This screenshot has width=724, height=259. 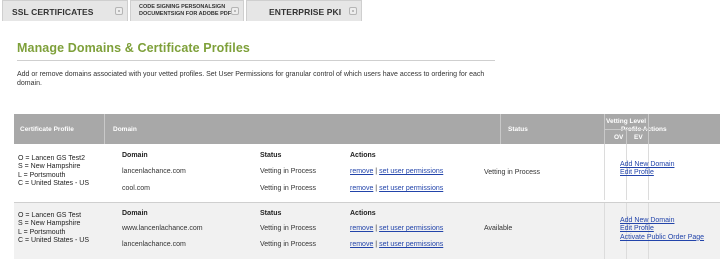 I want to click on tab-ssl-certificates: SSL CERTIFICATES, so click(x=65, y=10).